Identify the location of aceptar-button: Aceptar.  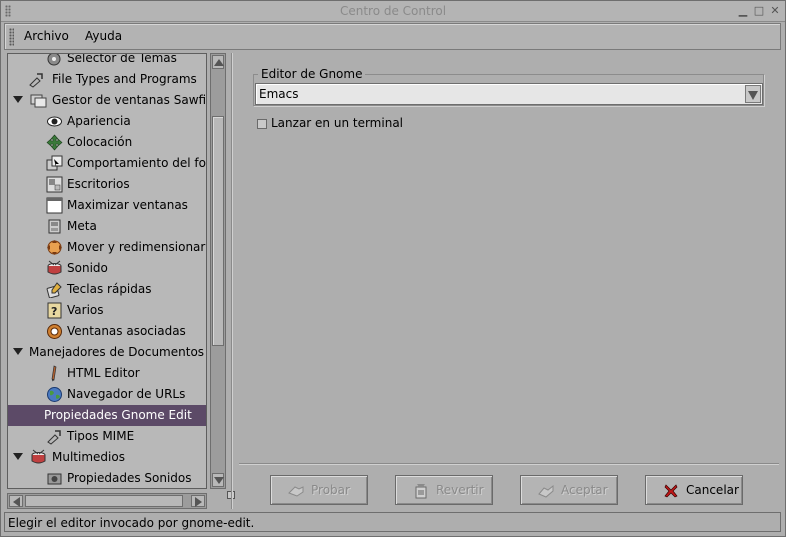
(569, 490).